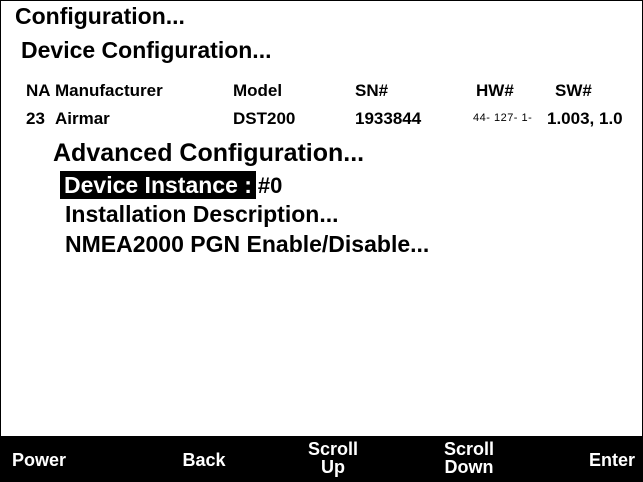 The height and width of the screenshot is (482, 643). I want to click on cell-model: DST200, so click(264, 118).